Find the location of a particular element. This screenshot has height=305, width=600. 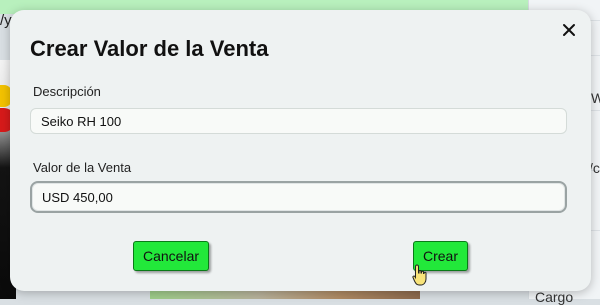

valor-input is located at coordinates (298, 197).